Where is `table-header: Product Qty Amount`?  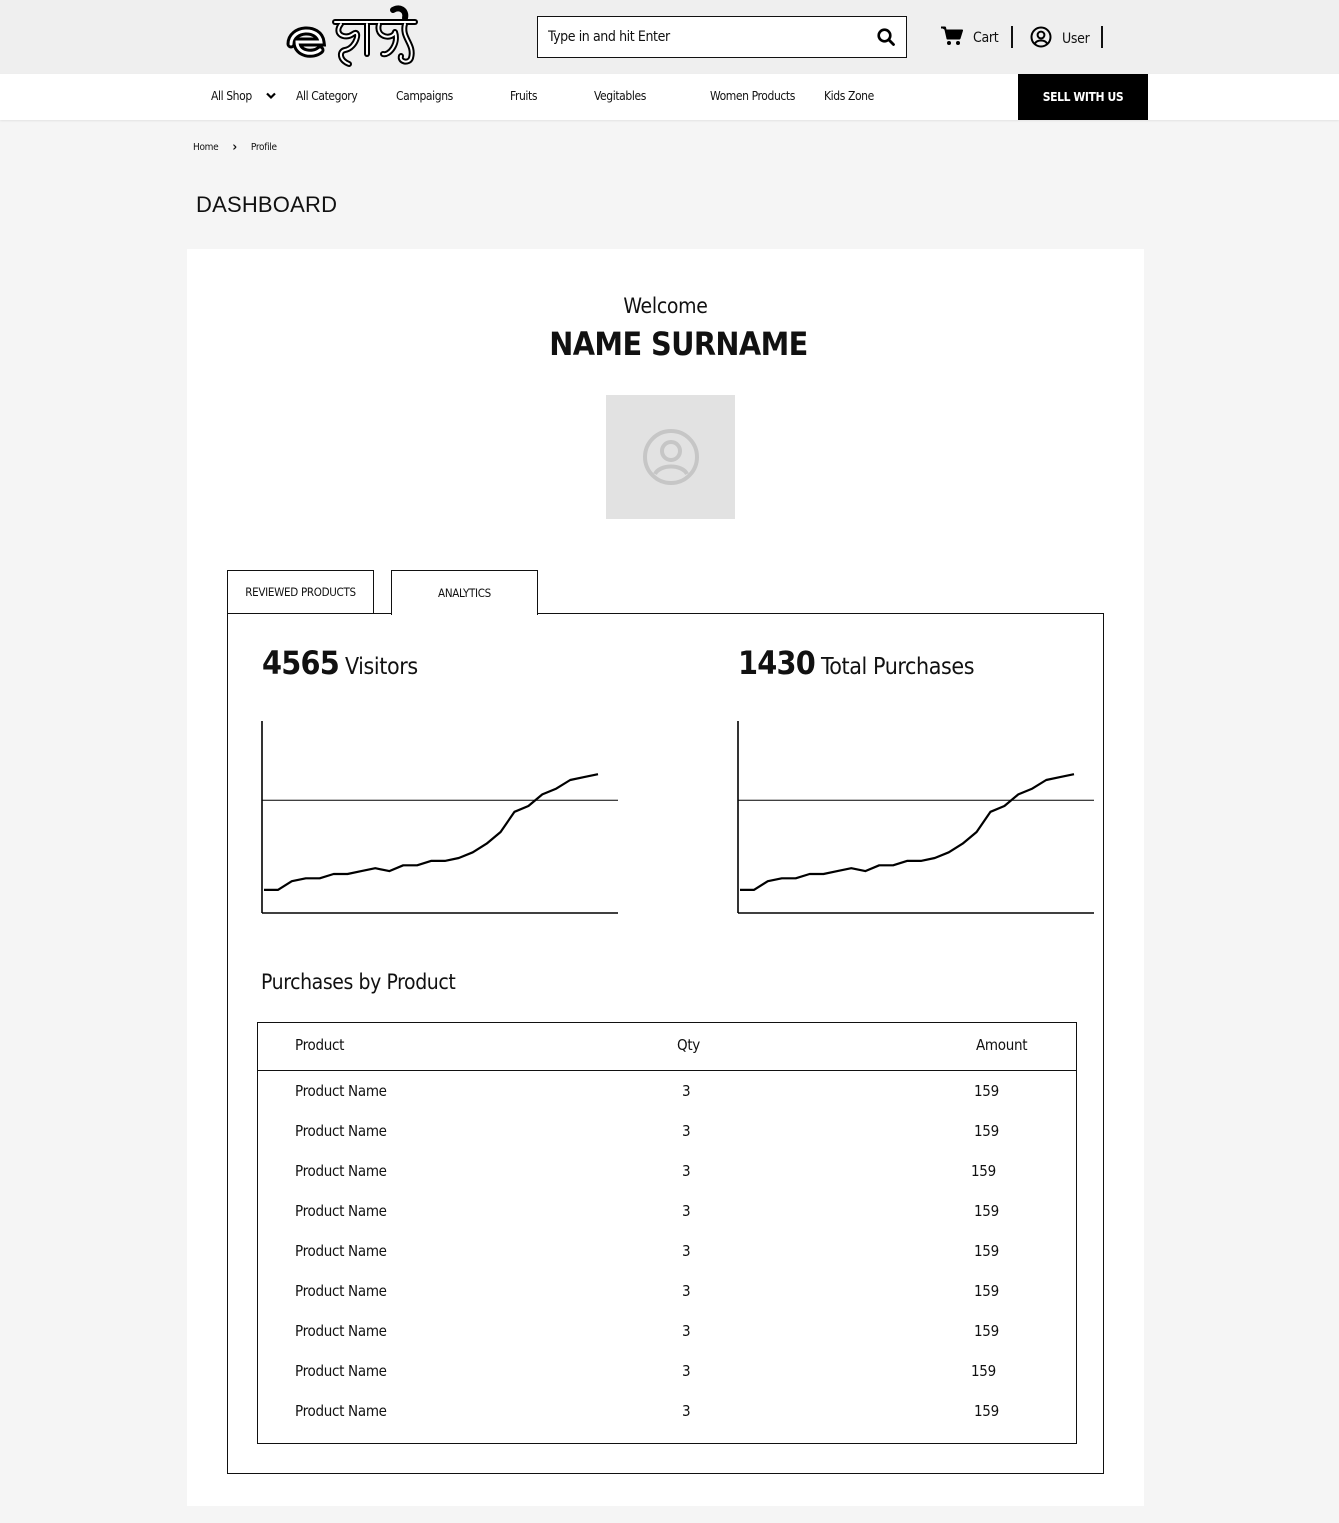 table-header: Product Qty Amount is located at coordinates (667, 1047).